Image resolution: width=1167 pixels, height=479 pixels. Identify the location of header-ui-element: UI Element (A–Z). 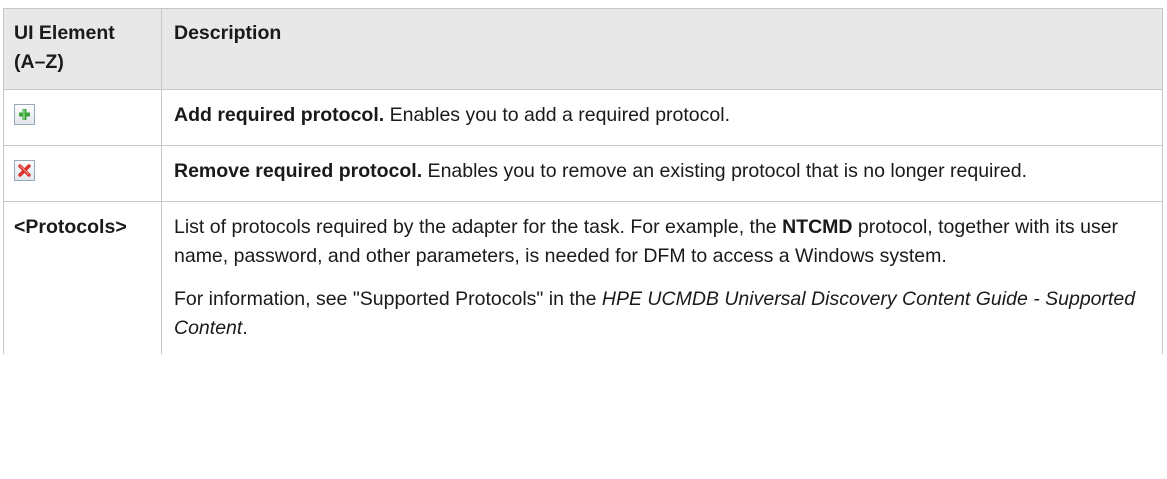
(82, 49).